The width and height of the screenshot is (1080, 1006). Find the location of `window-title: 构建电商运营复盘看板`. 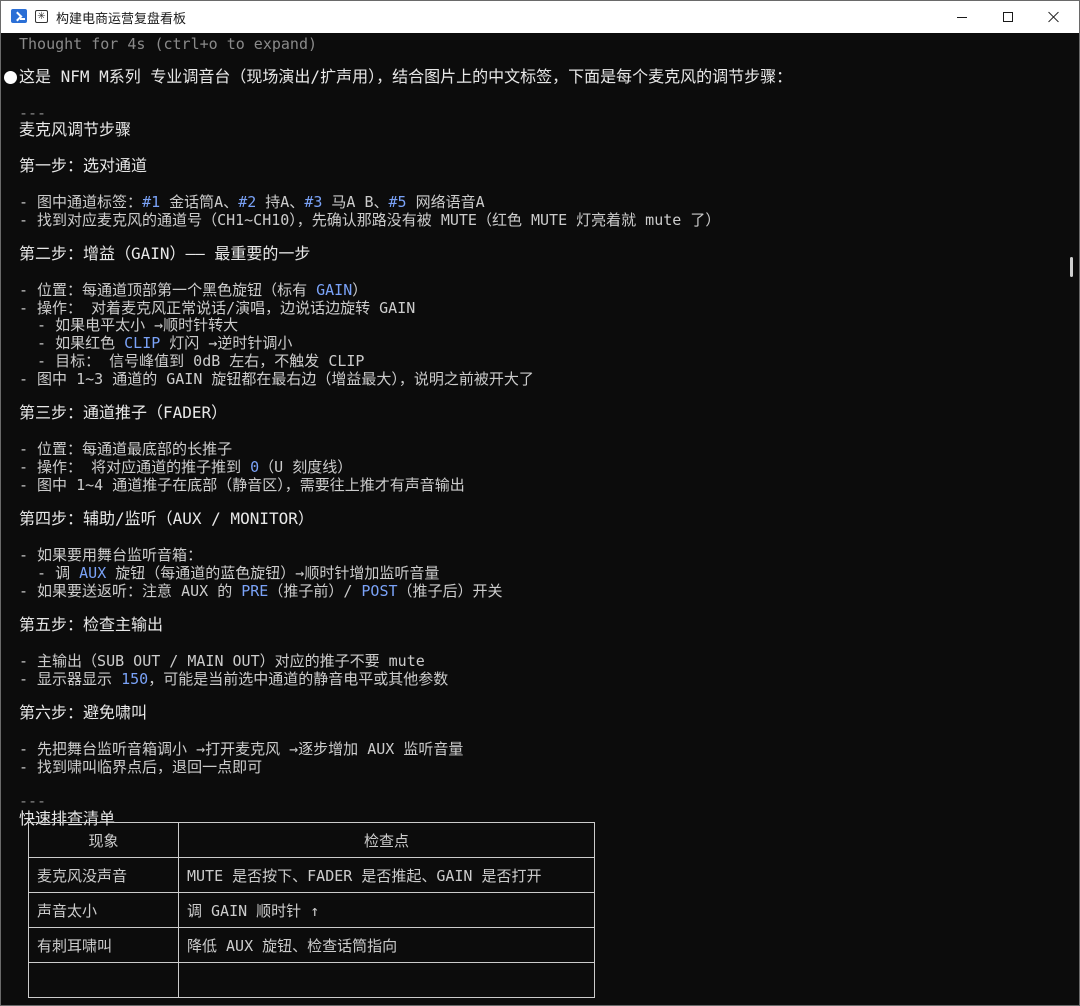

window-title: 构建电商运营复盘看板 is located at coordinates (121, 19).